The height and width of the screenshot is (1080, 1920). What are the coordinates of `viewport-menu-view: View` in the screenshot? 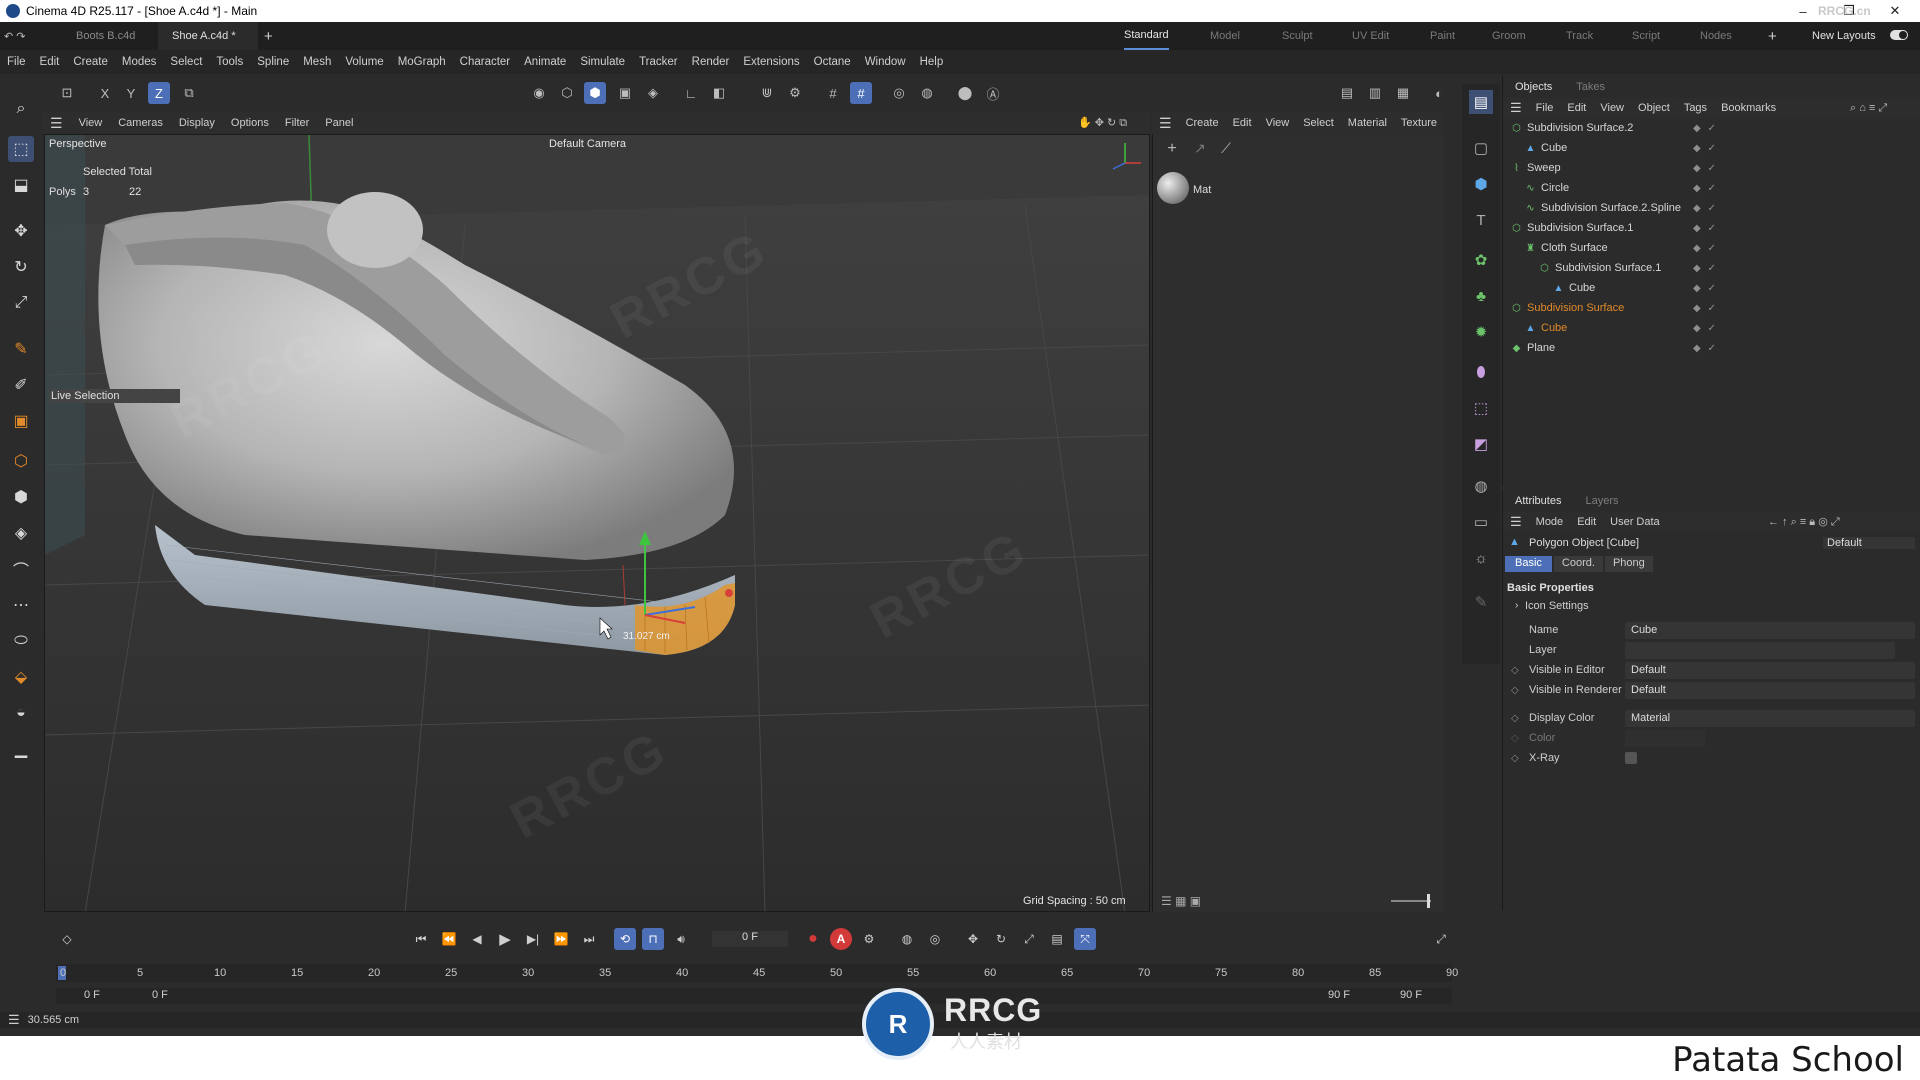 It's located at (91, 123).